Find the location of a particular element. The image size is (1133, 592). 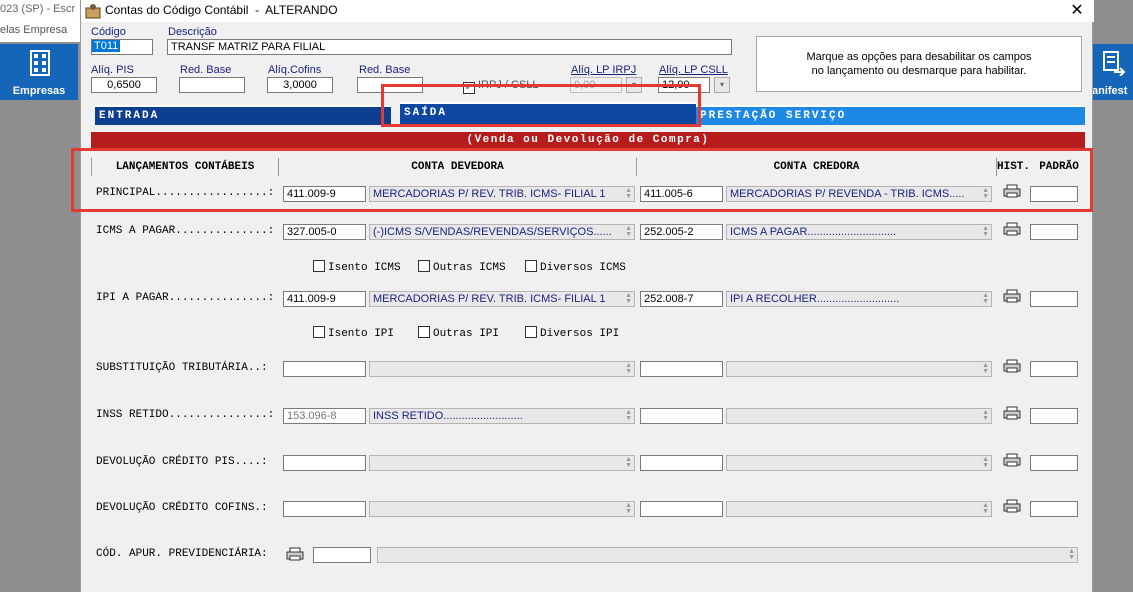

row-label-devolucao-credito-pis: DEVOLUÇÃO CRÉDITO PIS....: is located at coordinates (182, 462).